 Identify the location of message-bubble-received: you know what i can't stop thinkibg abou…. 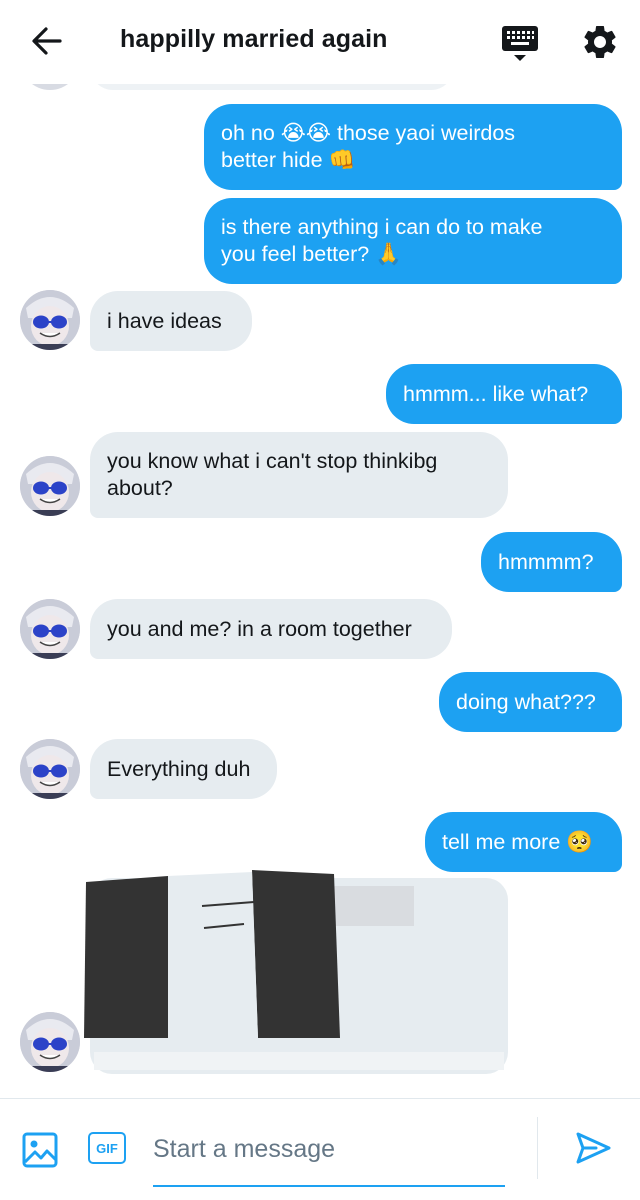
(299, 475).